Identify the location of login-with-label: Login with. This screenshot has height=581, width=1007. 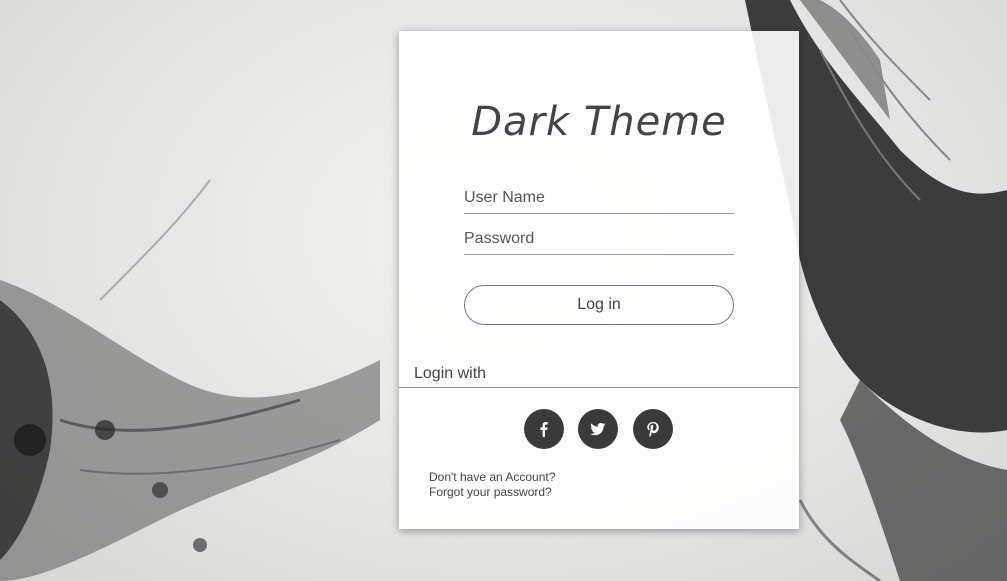
(450, 373).